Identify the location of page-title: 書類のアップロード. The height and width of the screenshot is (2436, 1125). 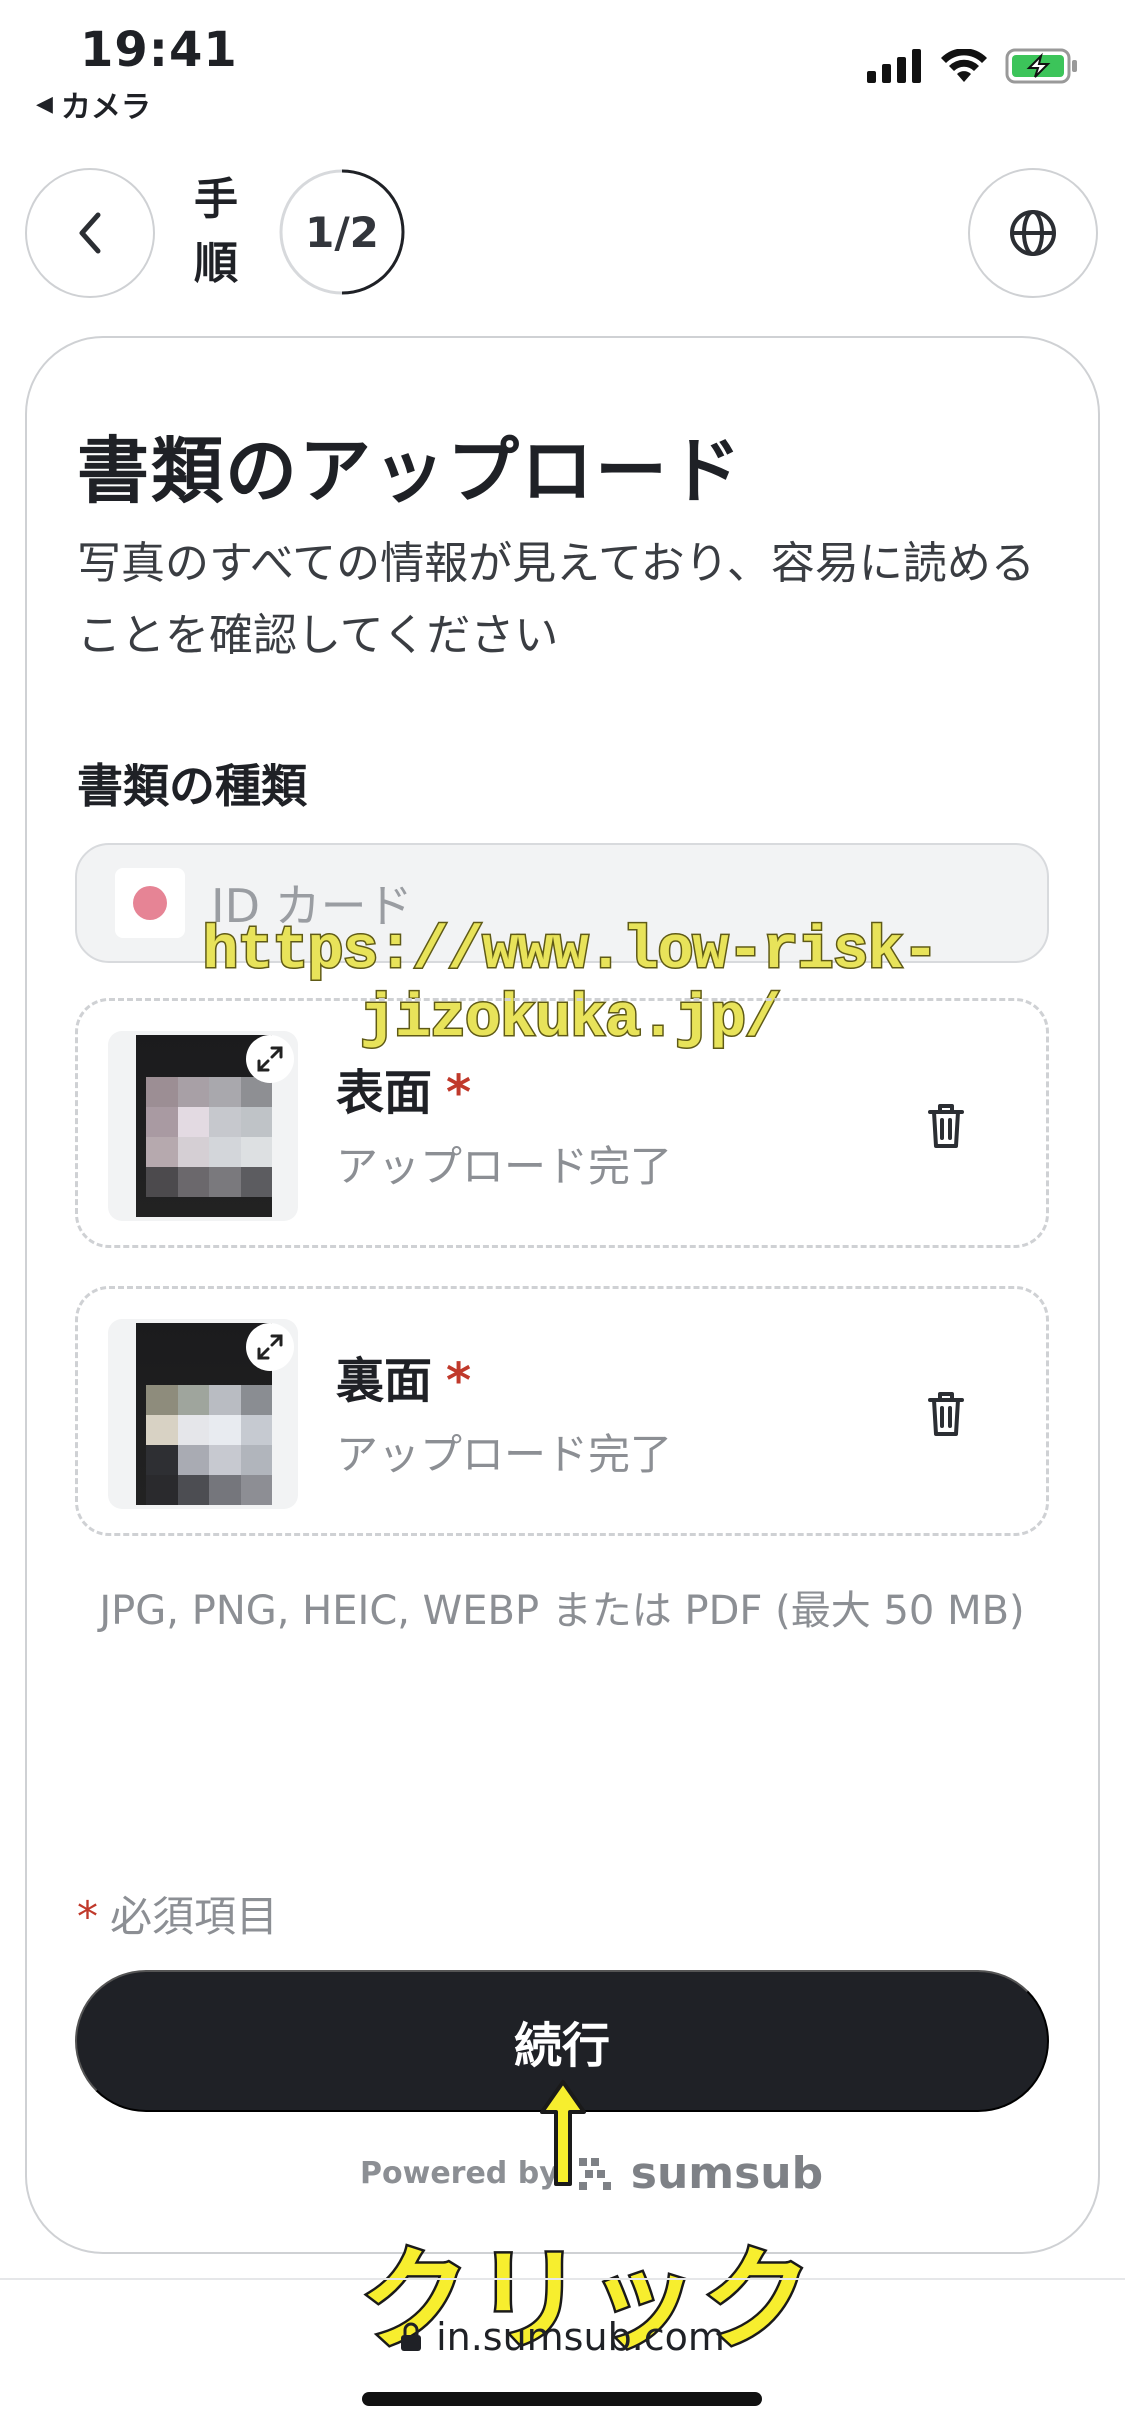
(410, 471).